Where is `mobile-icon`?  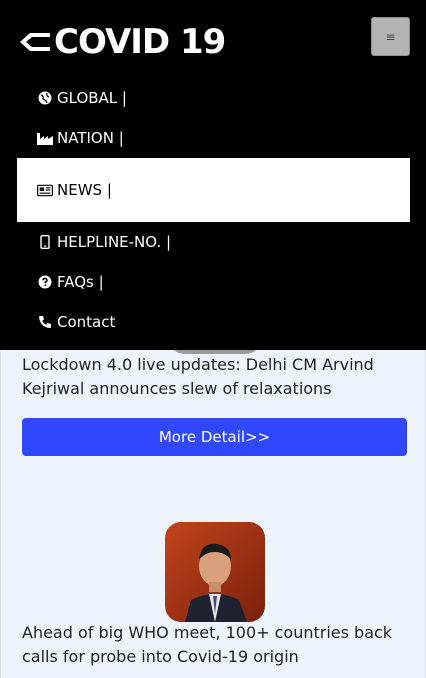 mobile-icon is located at coordinates (45, 242).